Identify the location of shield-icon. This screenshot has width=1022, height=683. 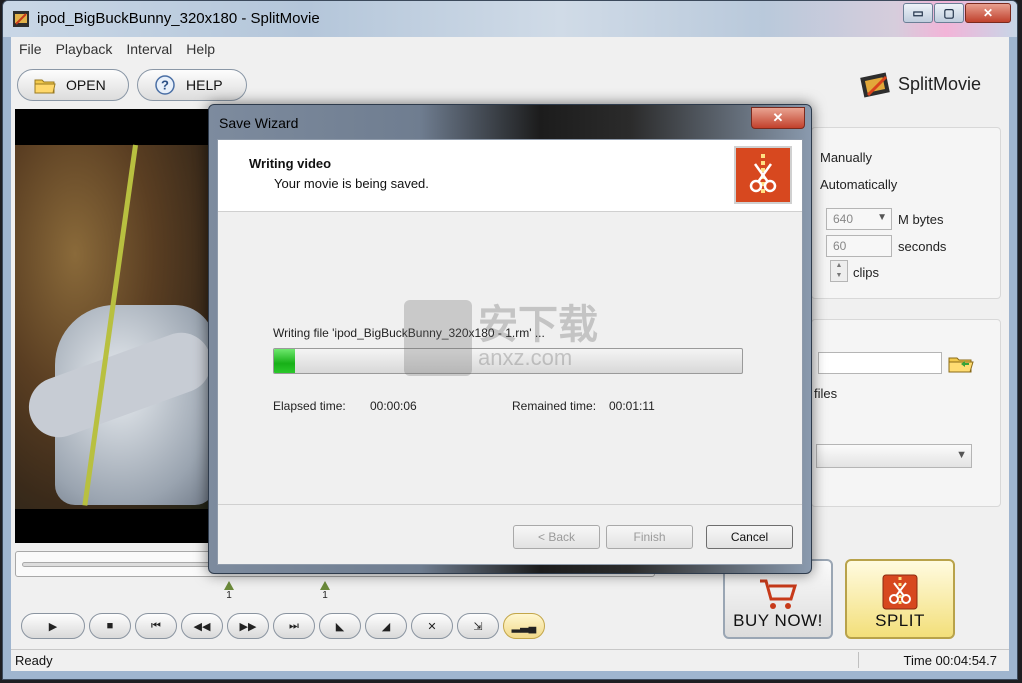
(438, 338).